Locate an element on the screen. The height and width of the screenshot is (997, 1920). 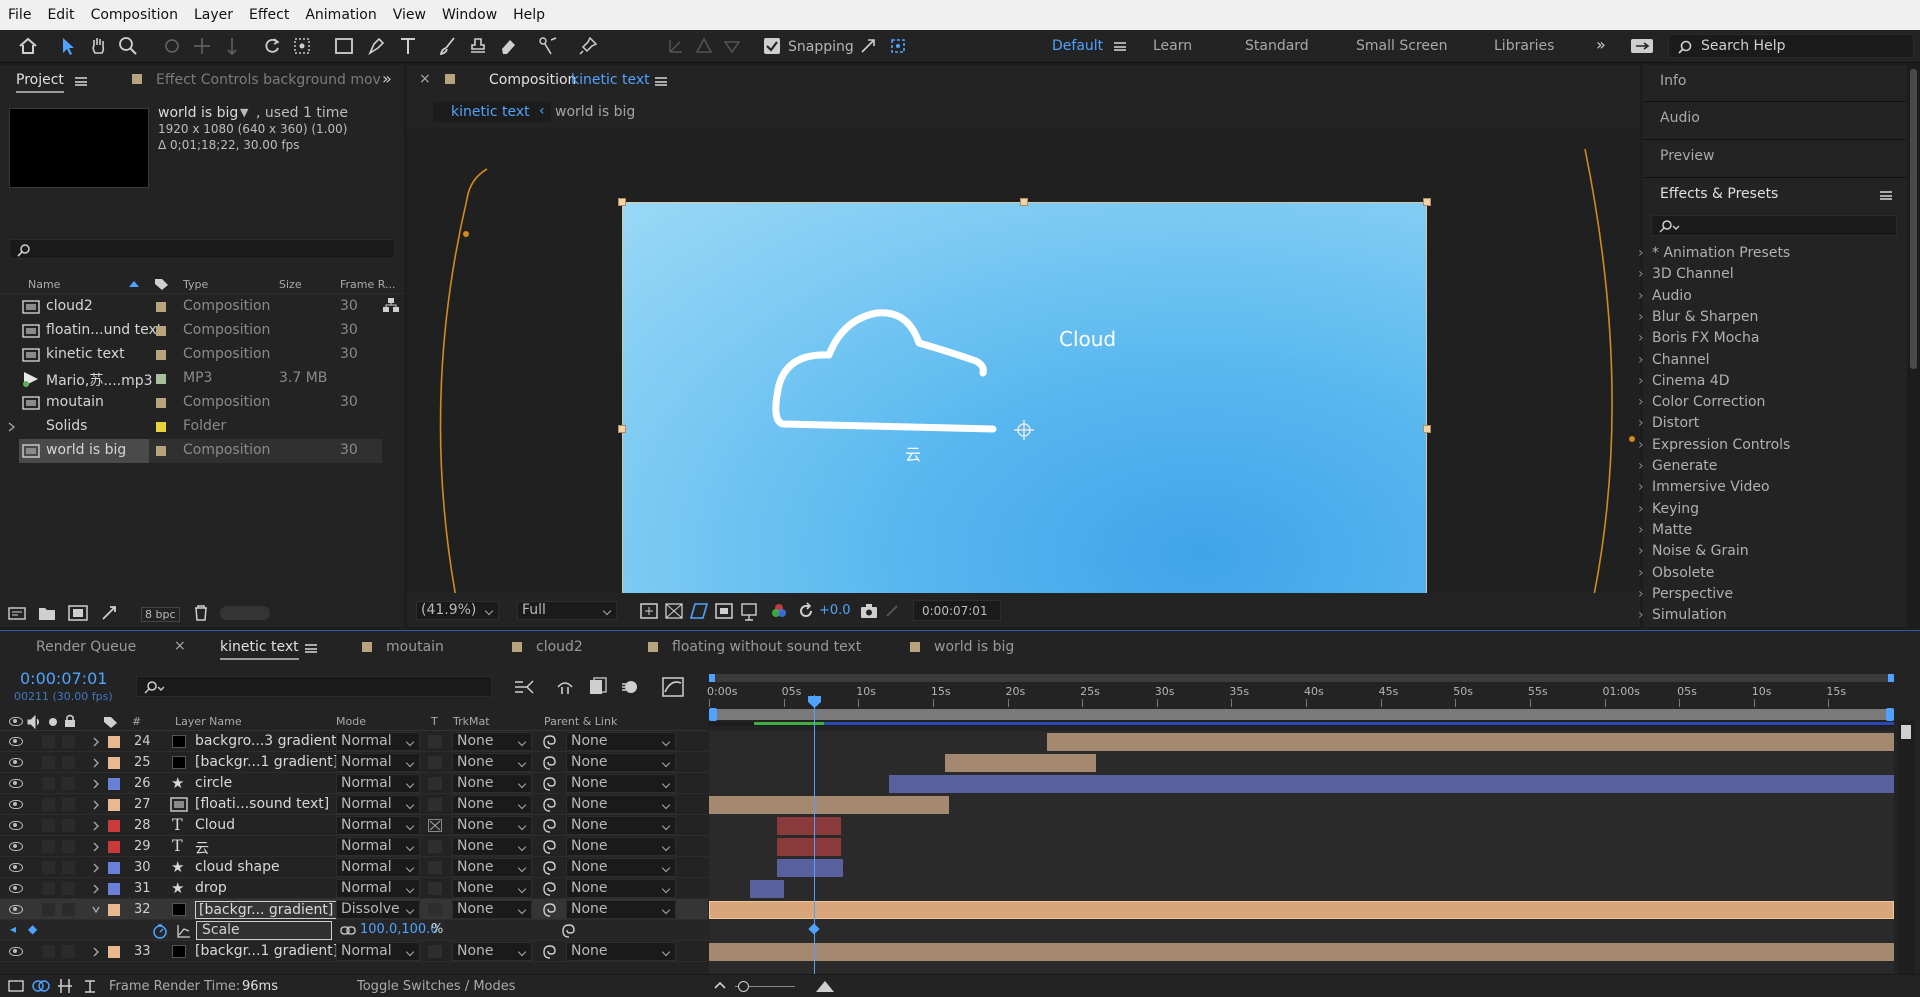
transform-handle-tl is located at coordinates (622, 202).